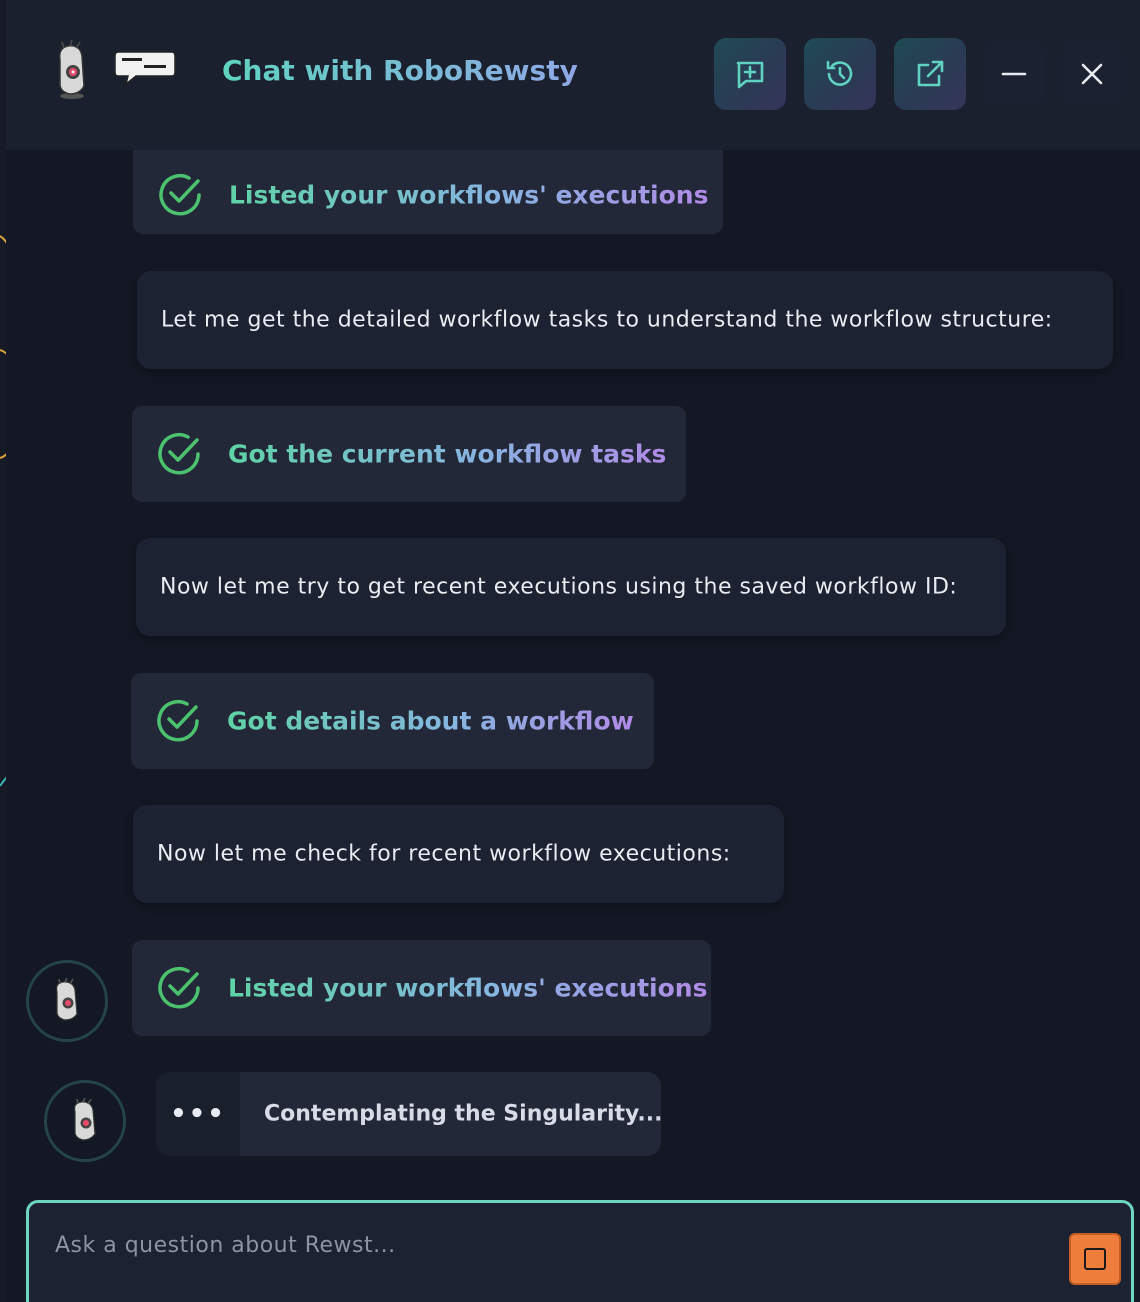  I want to click on tool-call-card: Got the current workflow tasks, so click(409, 454).